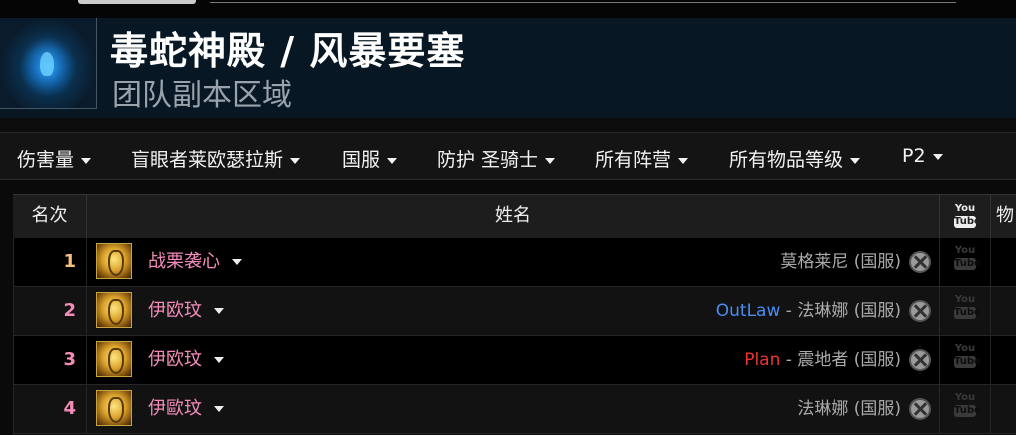 This screenshot has height=435, width=1016. I want to click on zone-crystal-icon, so click(47, 64).